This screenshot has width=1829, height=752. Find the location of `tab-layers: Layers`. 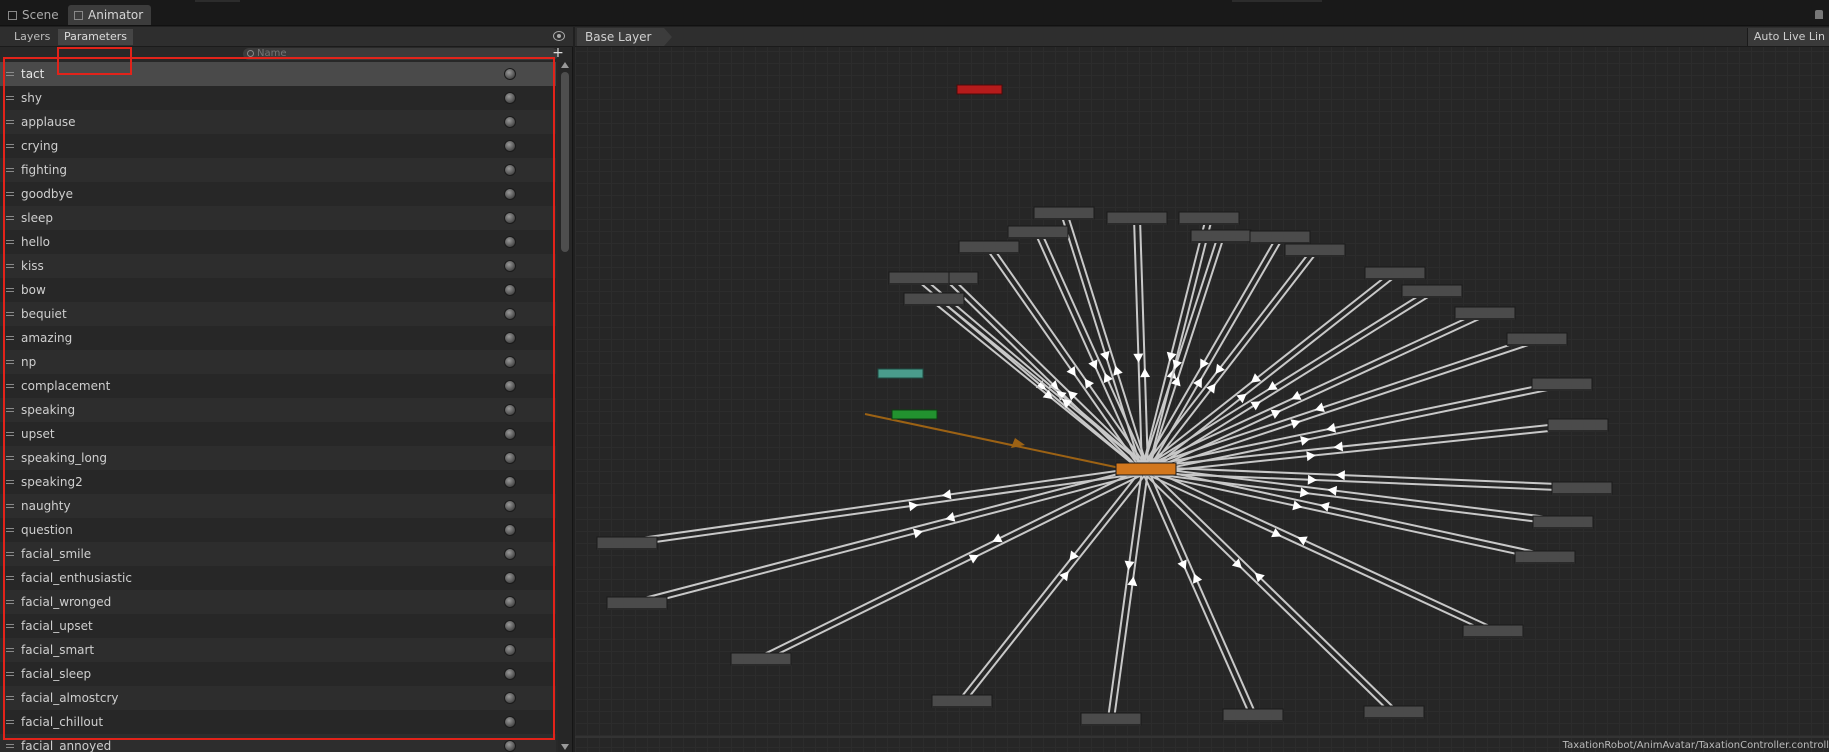

tab-layers: Layers is located at coordinates (32, 37).